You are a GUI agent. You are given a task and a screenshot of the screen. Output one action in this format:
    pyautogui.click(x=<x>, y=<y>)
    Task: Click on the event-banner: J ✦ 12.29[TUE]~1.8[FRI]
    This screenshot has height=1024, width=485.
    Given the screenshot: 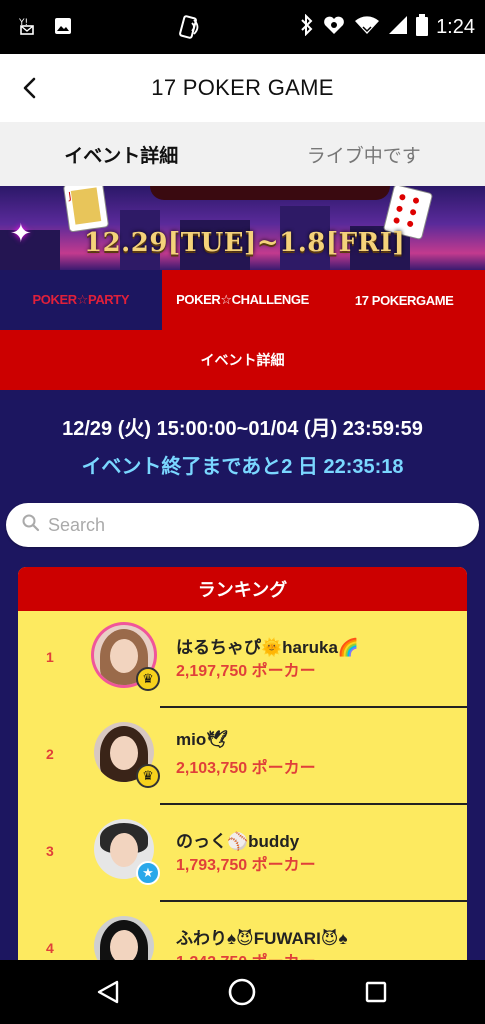 What is the action you would take?
    pyautogui.click(x=242, y=228)
    